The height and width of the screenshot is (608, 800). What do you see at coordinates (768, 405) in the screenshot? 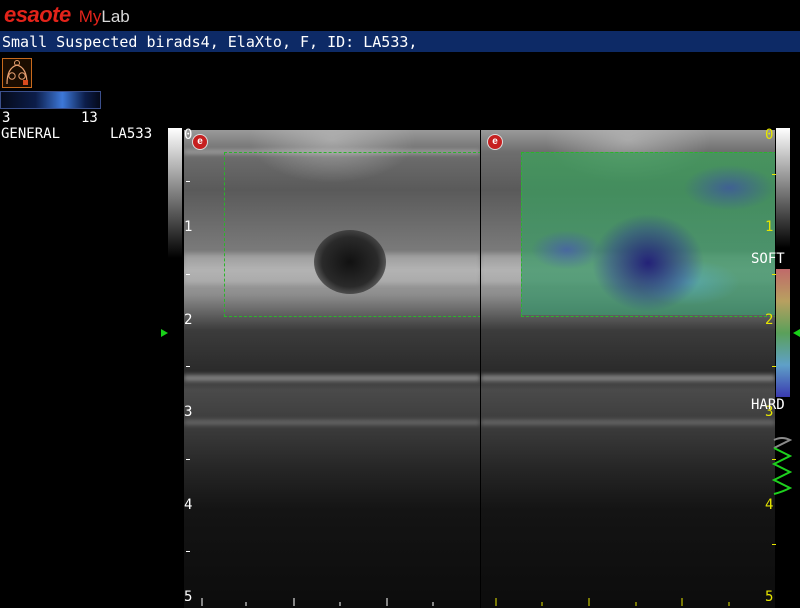
I see `elasto-hard-label: HARD` at bounding box center [768, 405].